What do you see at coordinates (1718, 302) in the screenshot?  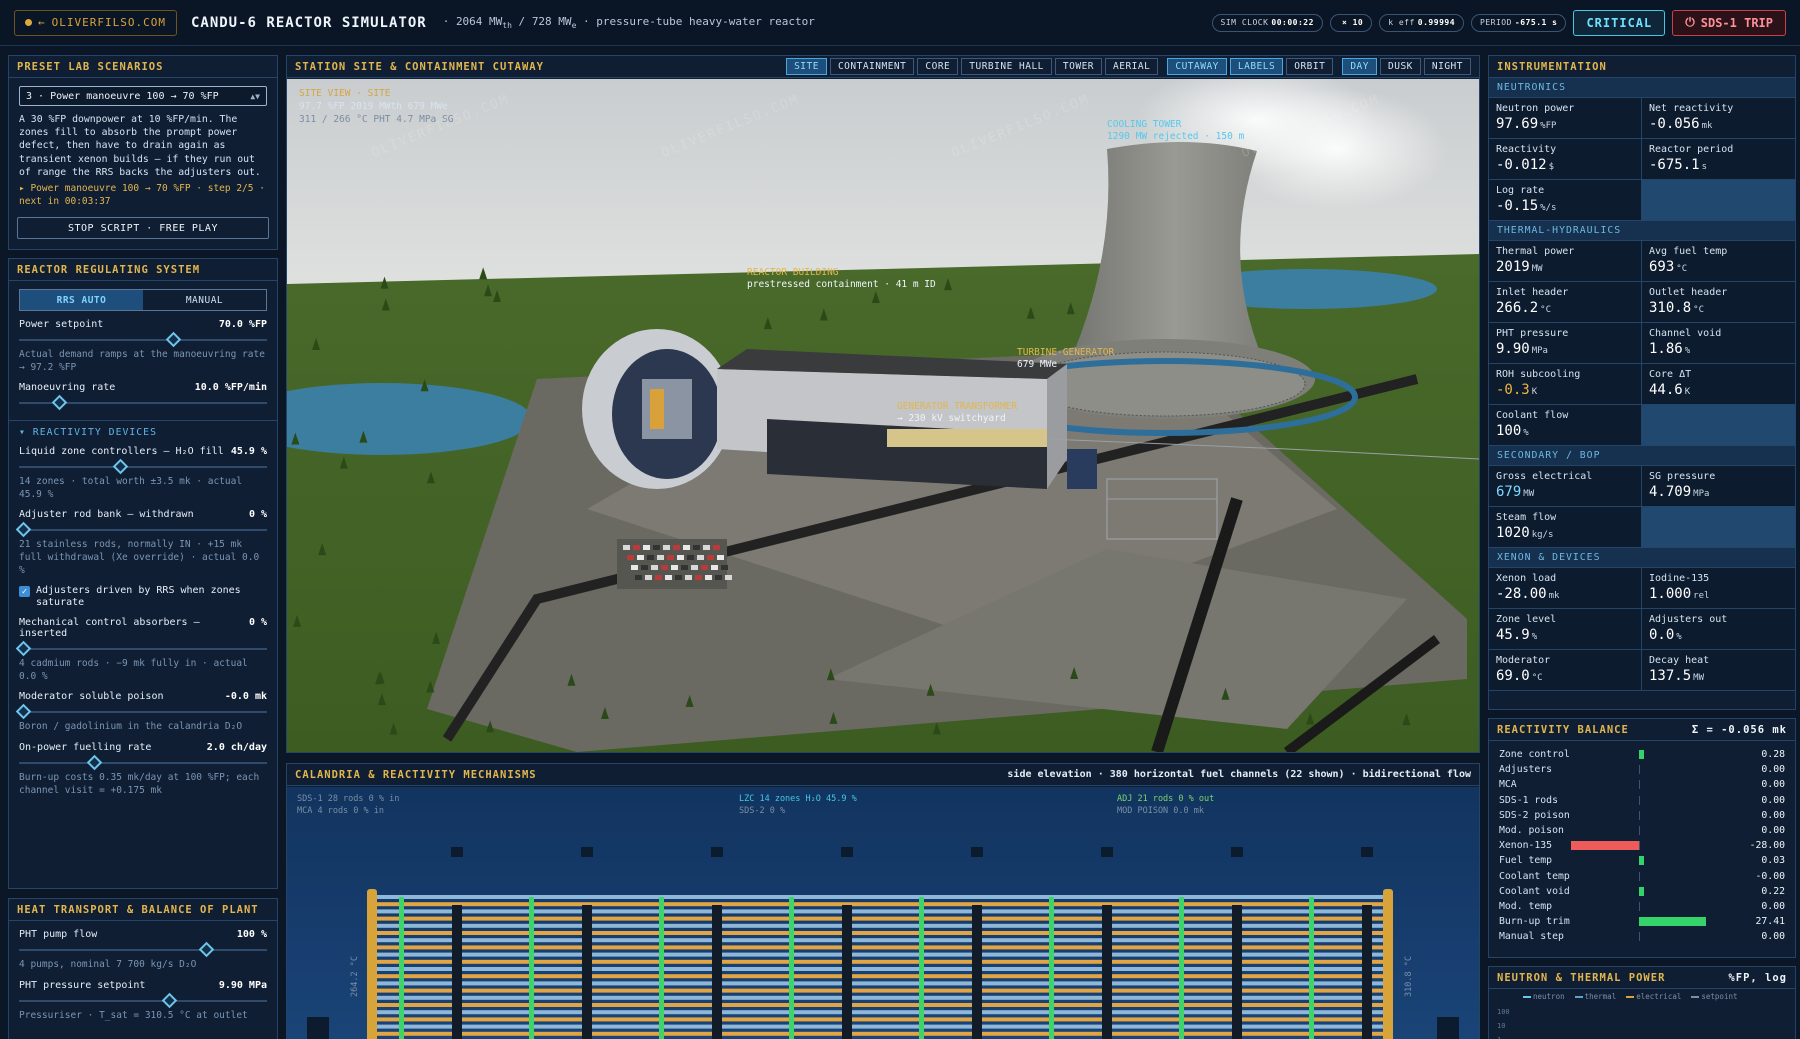 I see `readout-outlet-header: Outlet header 310.8 °C` at bounding box center [1718, 302].